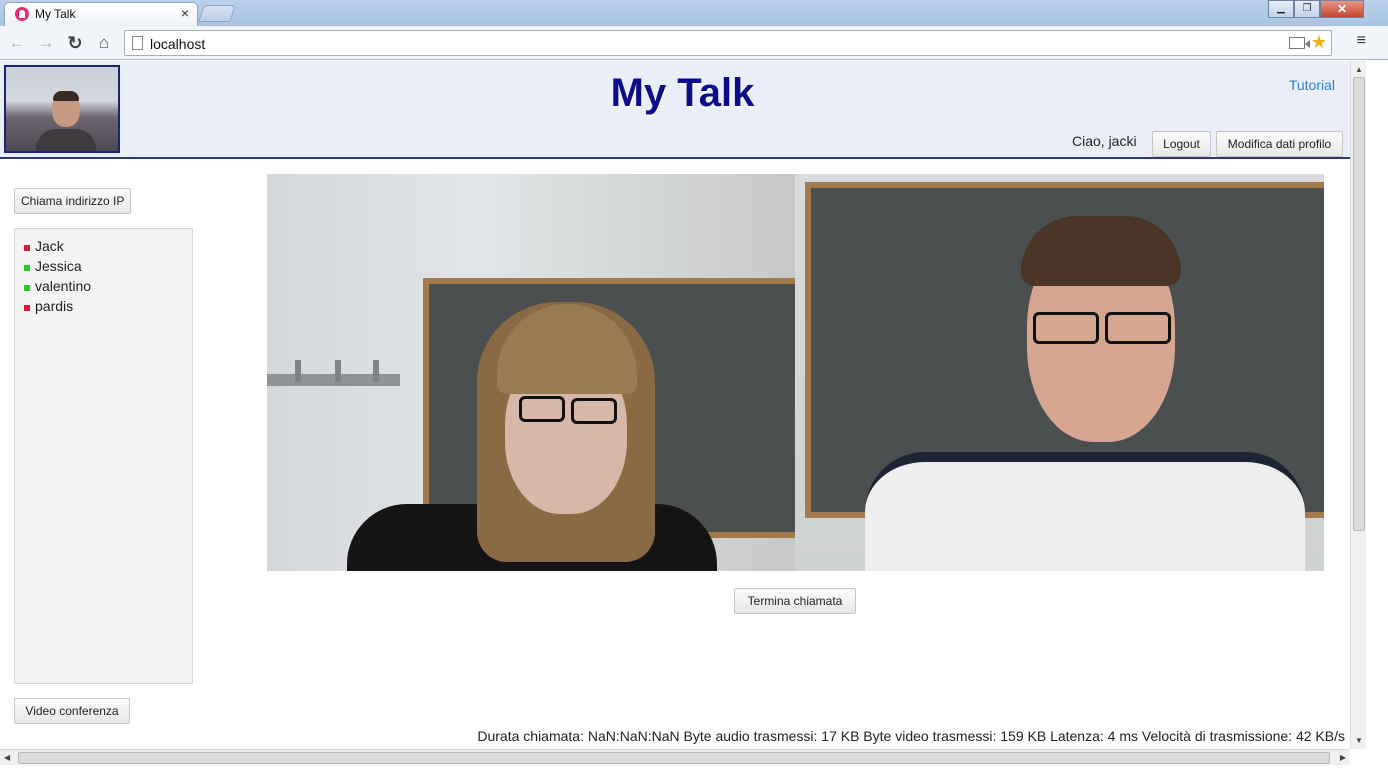 The image size is (1388, 768). What do you see at coordinates (1307, 9) in the screenshot?
I see `maximize-button: ❐` at bounding box center [1307, 9].